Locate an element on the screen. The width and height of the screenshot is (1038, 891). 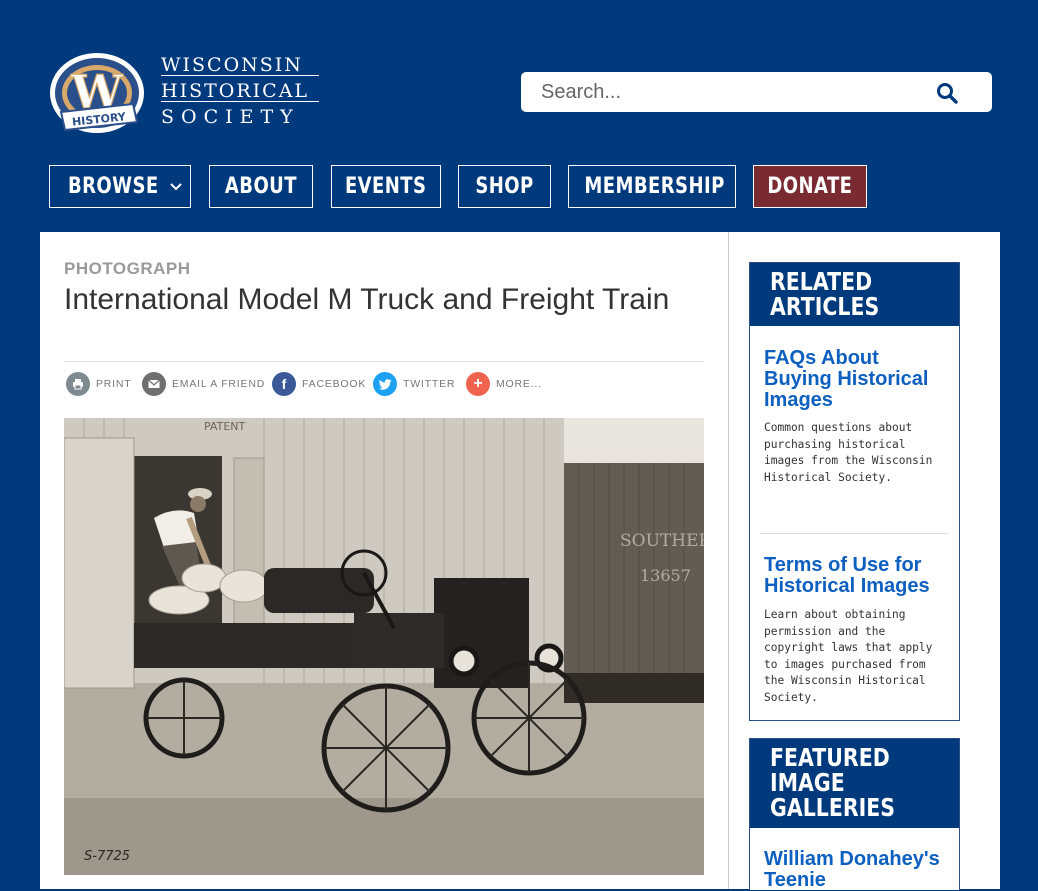
share-print-label: PRINT is located at coordinates (114, 384).